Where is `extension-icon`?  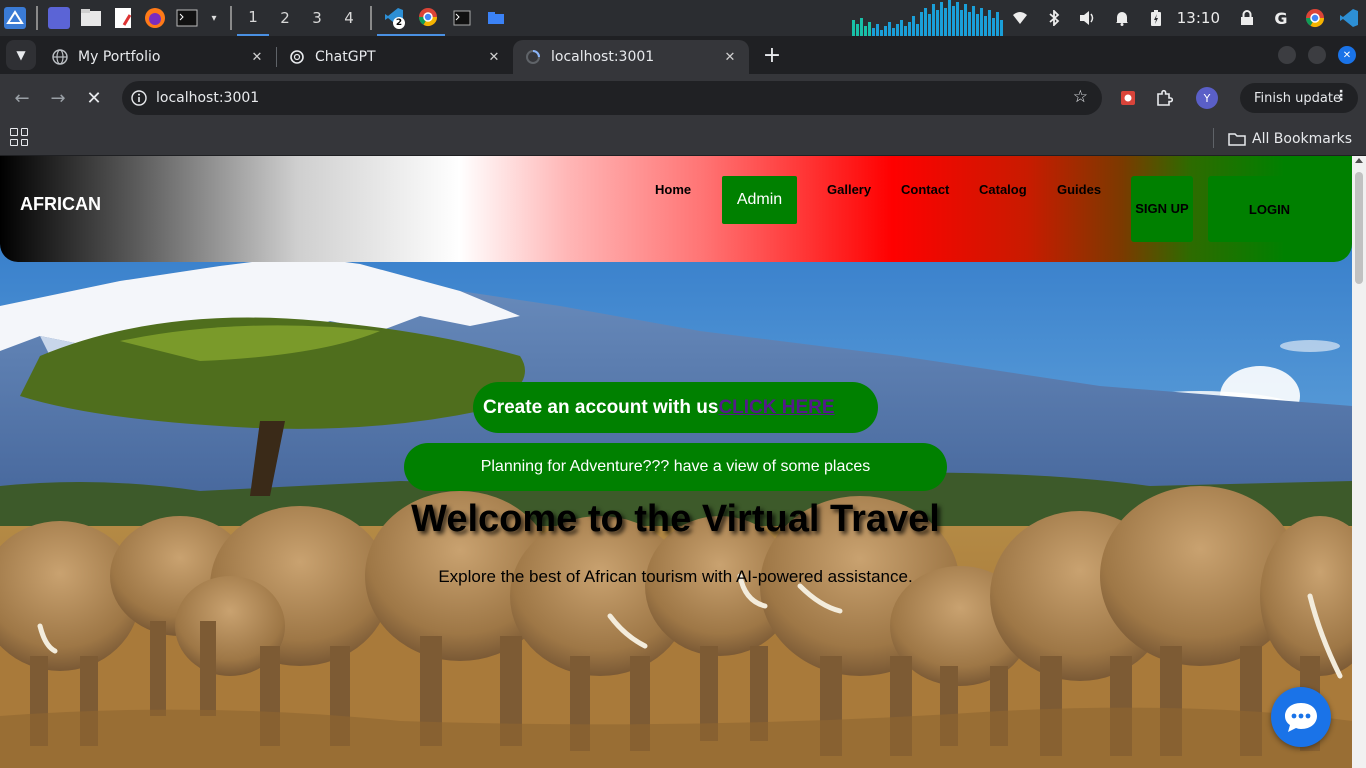 extension-icon is located at coordinates (1128, 98).